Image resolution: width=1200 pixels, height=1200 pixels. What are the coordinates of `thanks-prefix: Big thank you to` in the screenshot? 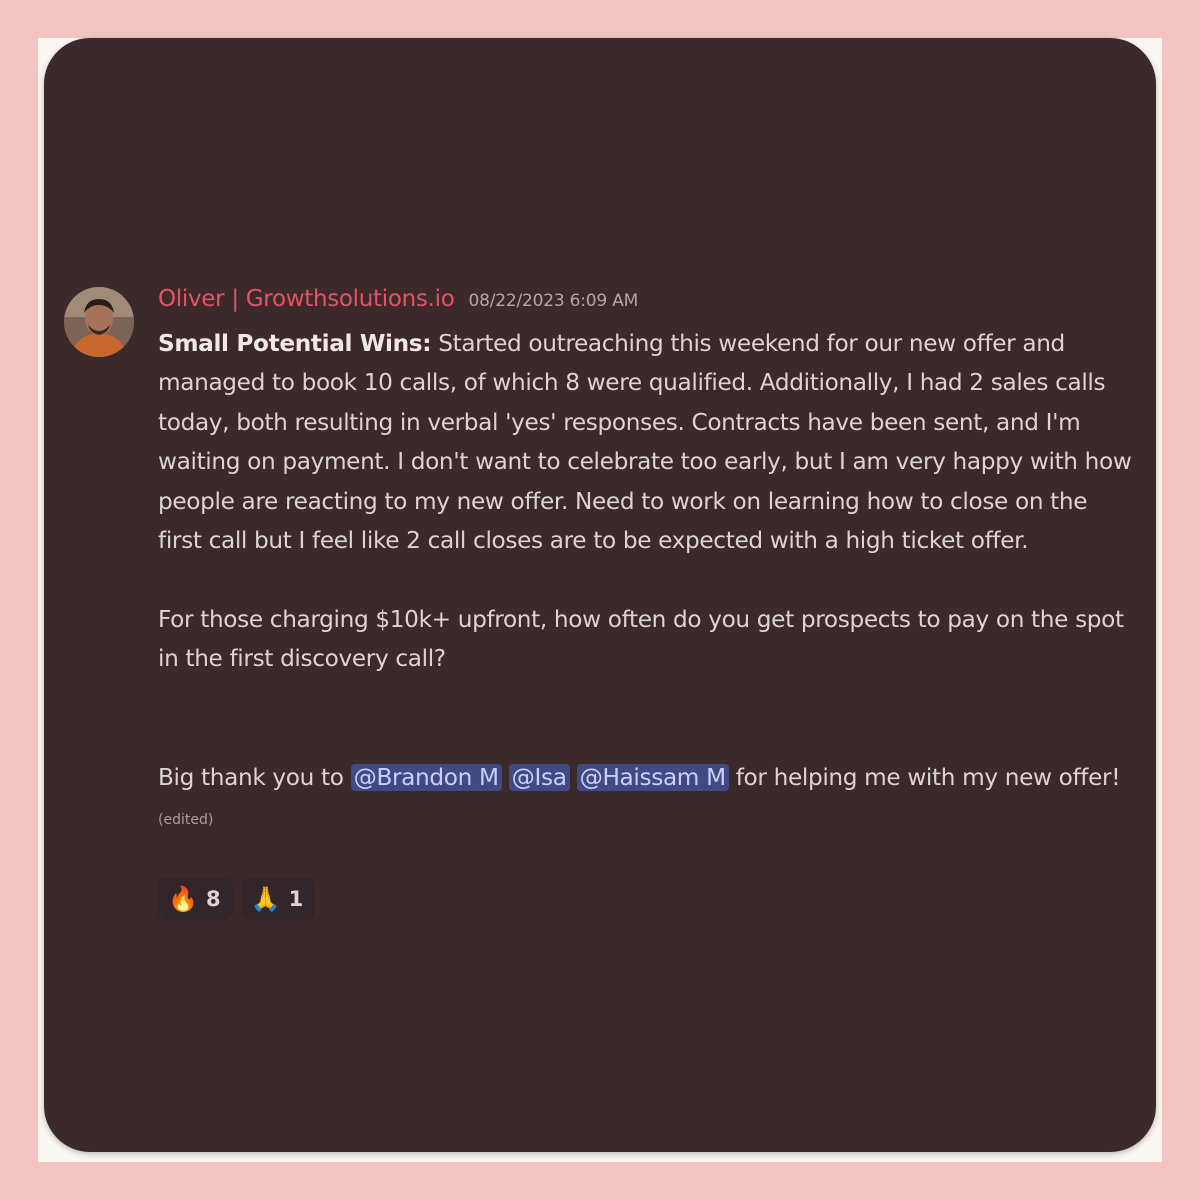 It's located at (254, 777).